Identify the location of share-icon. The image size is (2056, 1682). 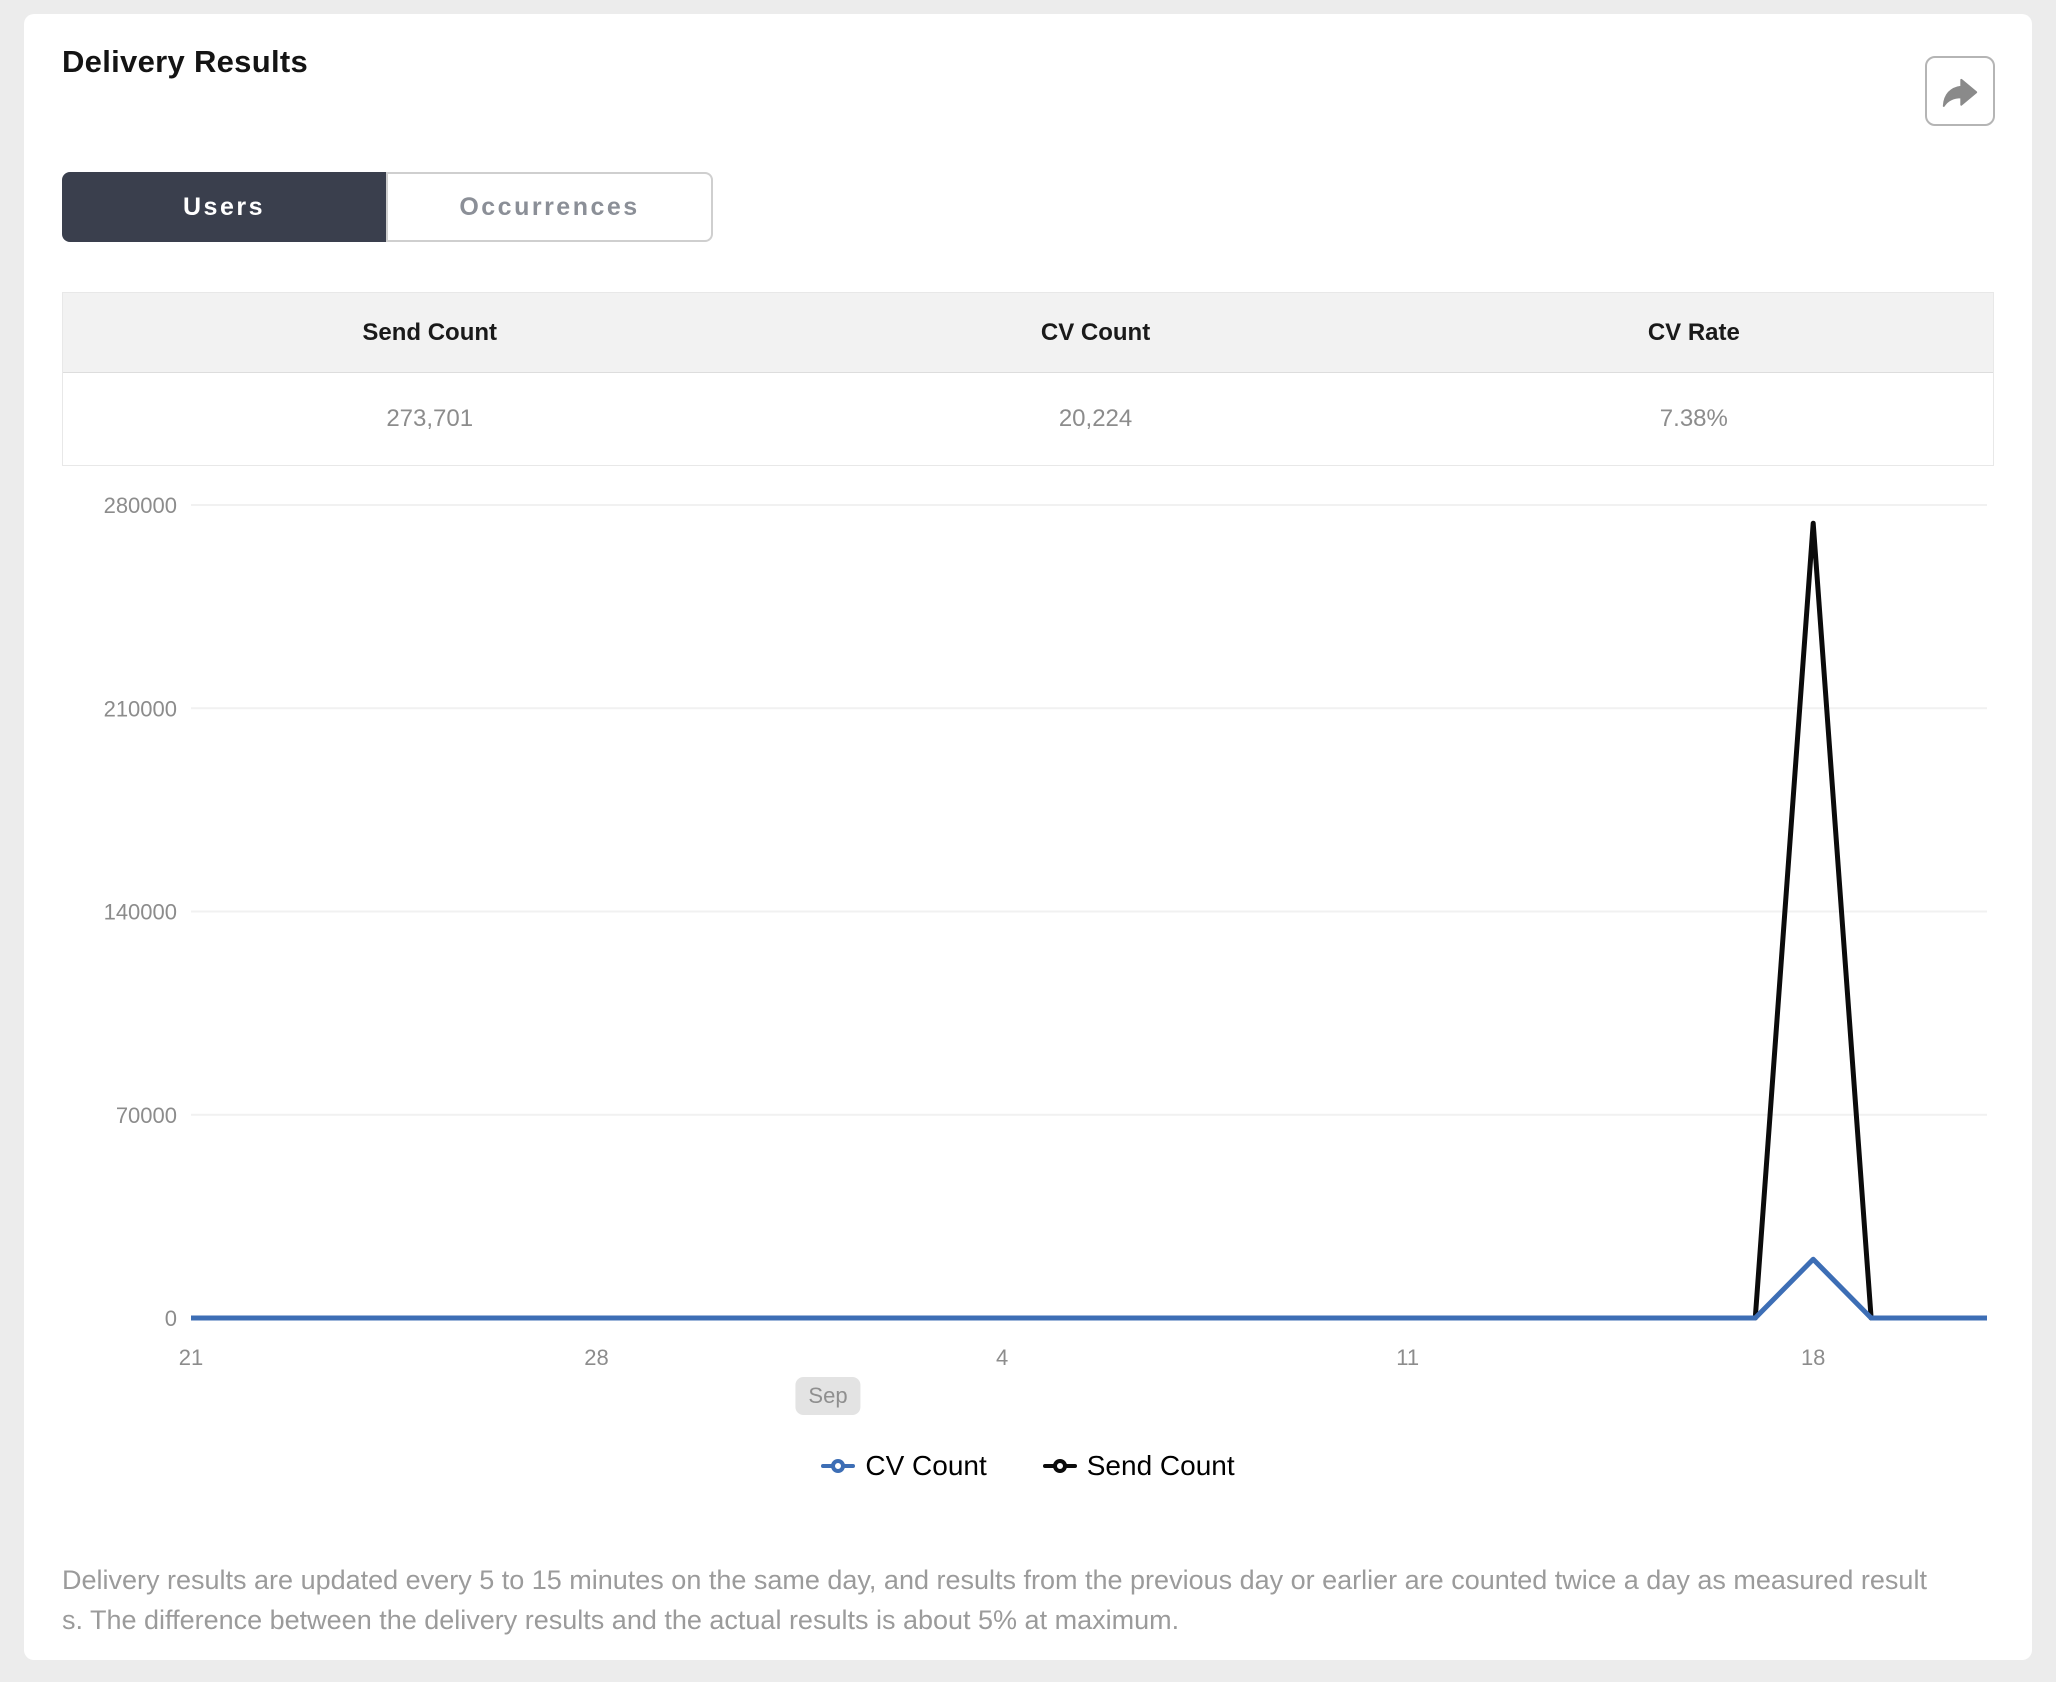
(1960, 91).